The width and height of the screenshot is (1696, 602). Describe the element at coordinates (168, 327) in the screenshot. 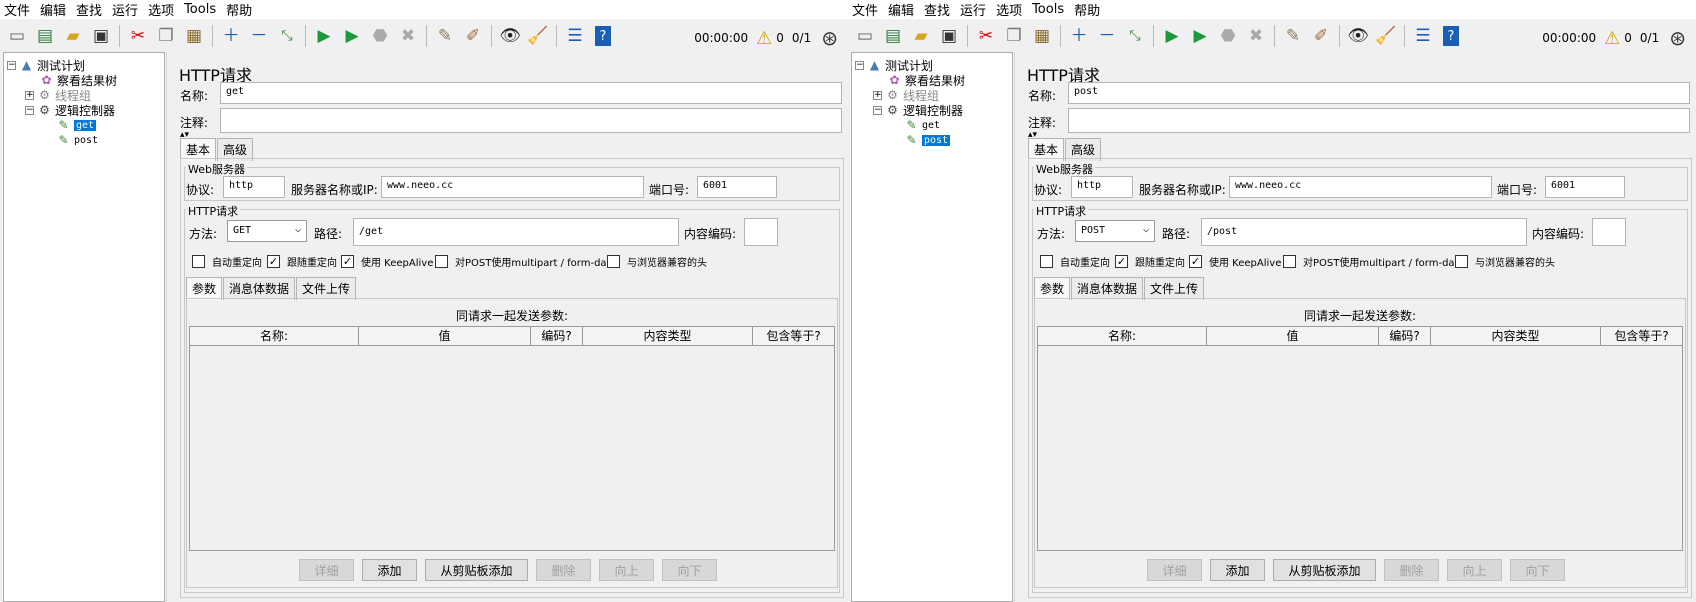

I see `split-pane-divider` at that location.